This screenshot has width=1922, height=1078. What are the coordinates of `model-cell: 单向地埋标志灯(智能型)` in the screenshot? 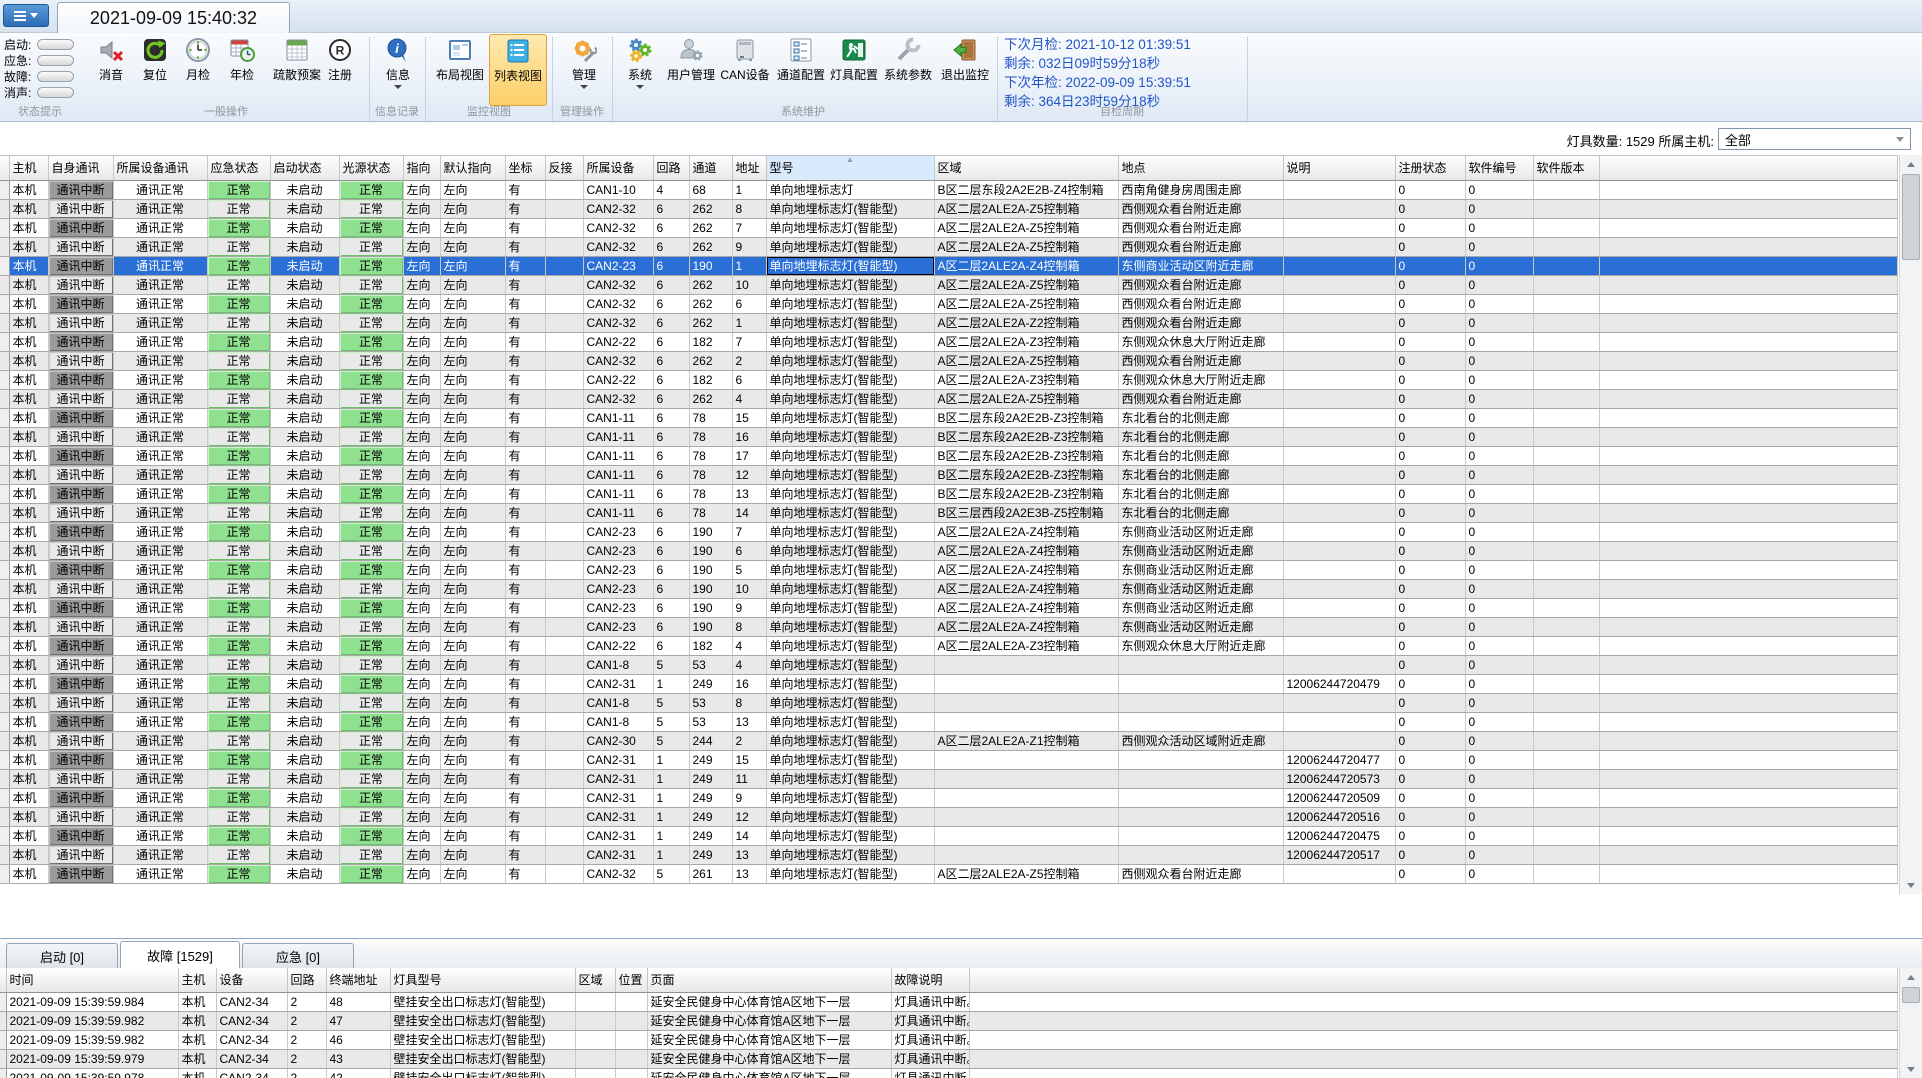 It's located at (850, 646).